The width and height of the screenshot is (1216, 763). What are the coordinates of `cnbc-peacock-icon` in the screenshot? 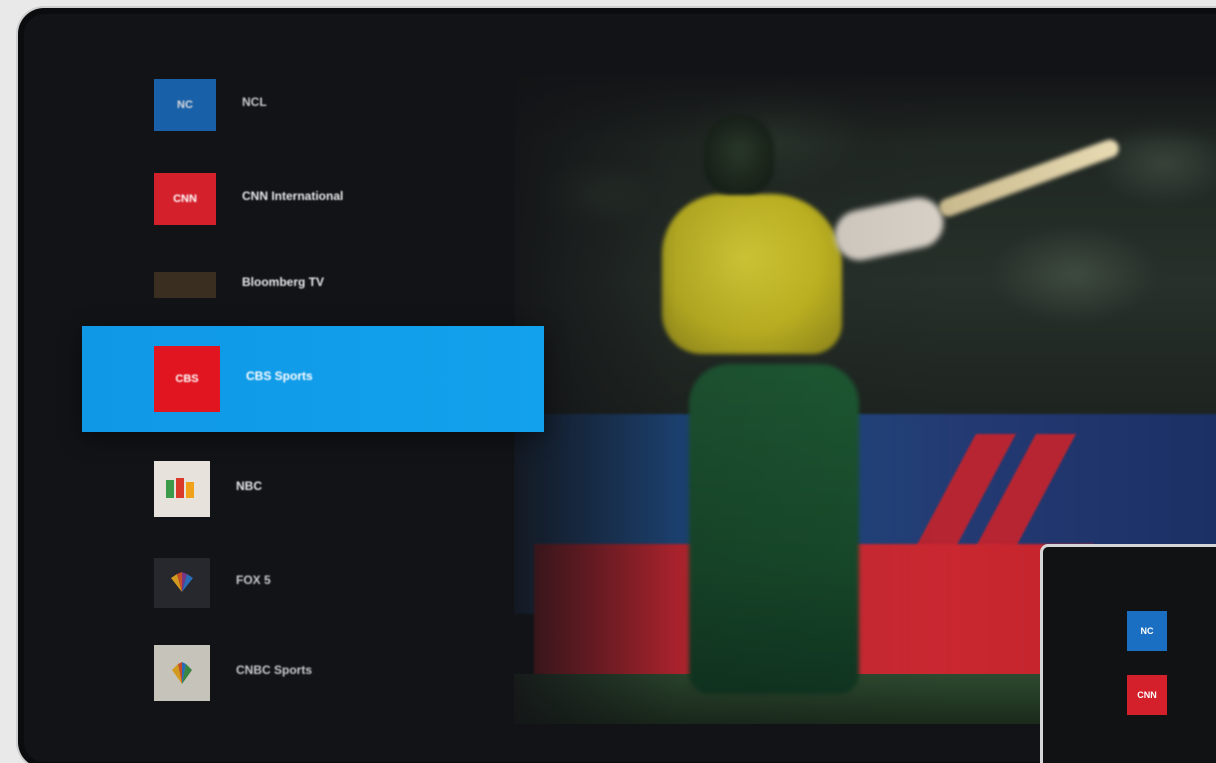 It's located at (182, 673).